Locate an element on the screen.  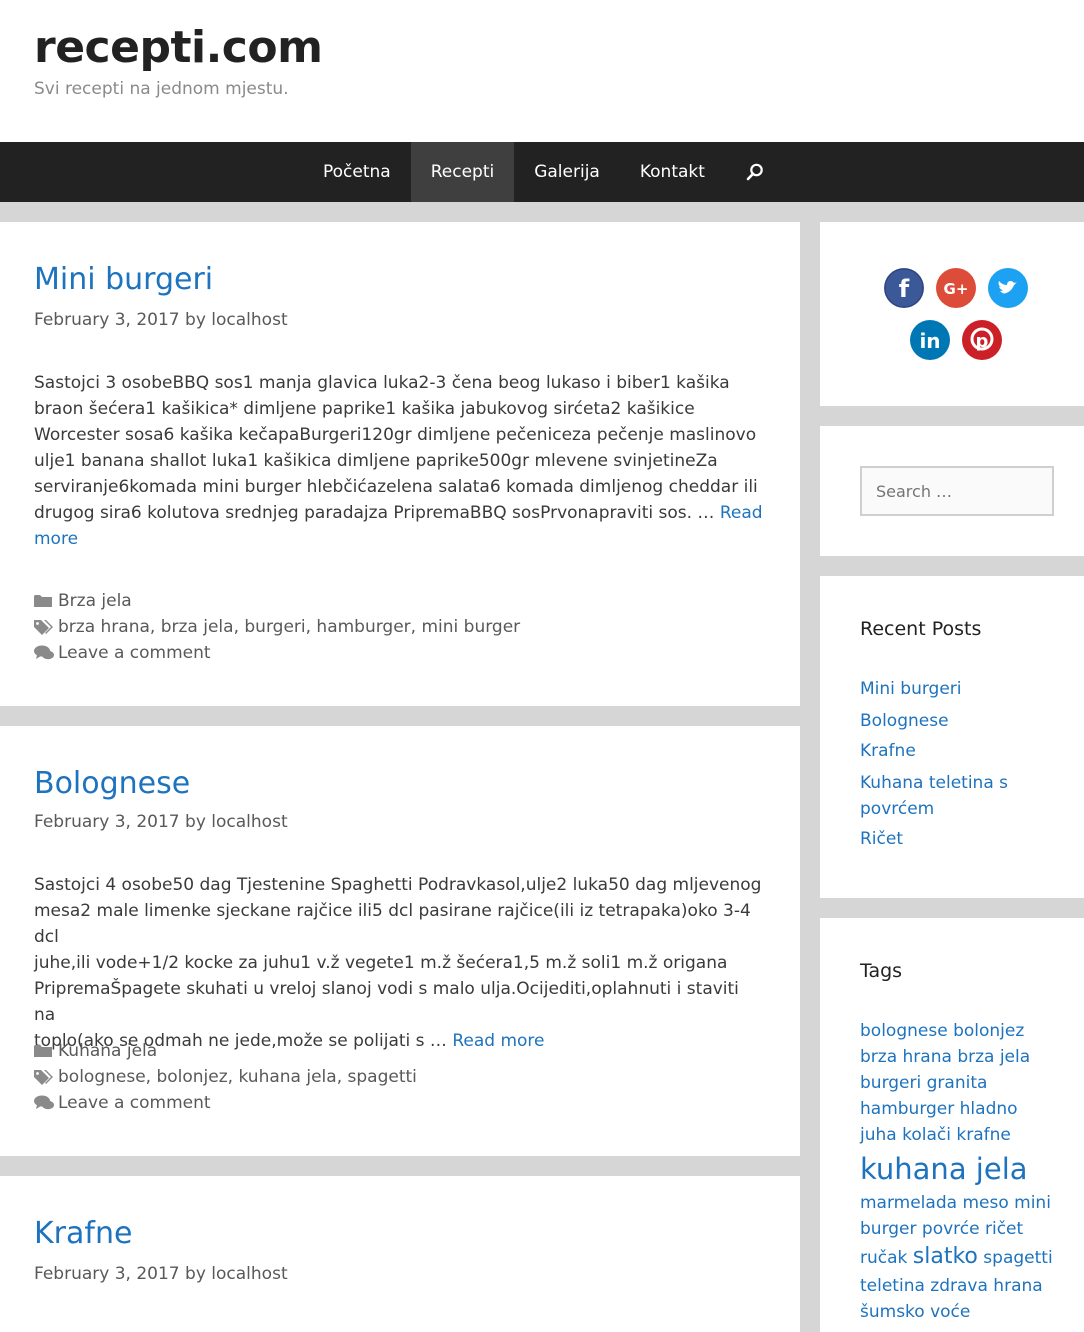
nav-item-kontakt: Kontakt is located at coordinates (672, 172).